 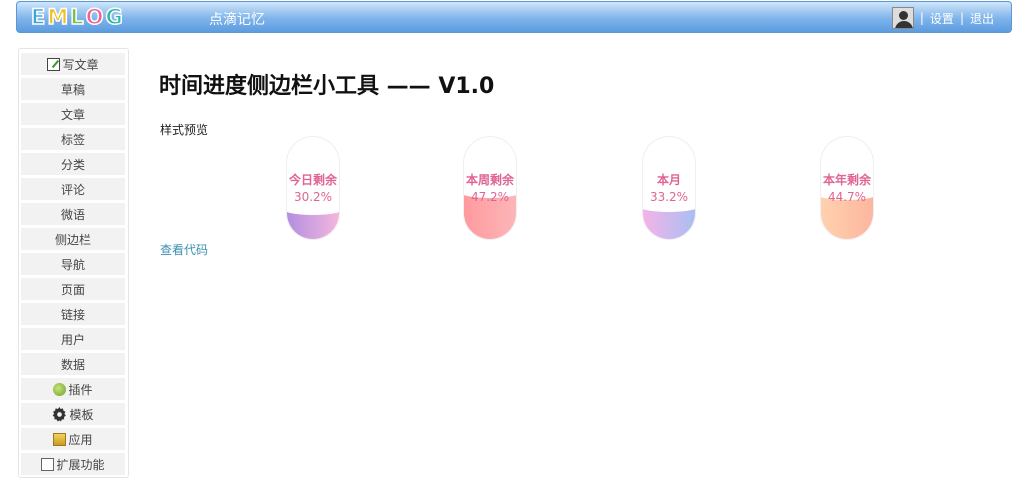 What do you see at coordinates (58, 17) in the screenshot?
I see `logo-letter: M` at bounding box center [58, 17].